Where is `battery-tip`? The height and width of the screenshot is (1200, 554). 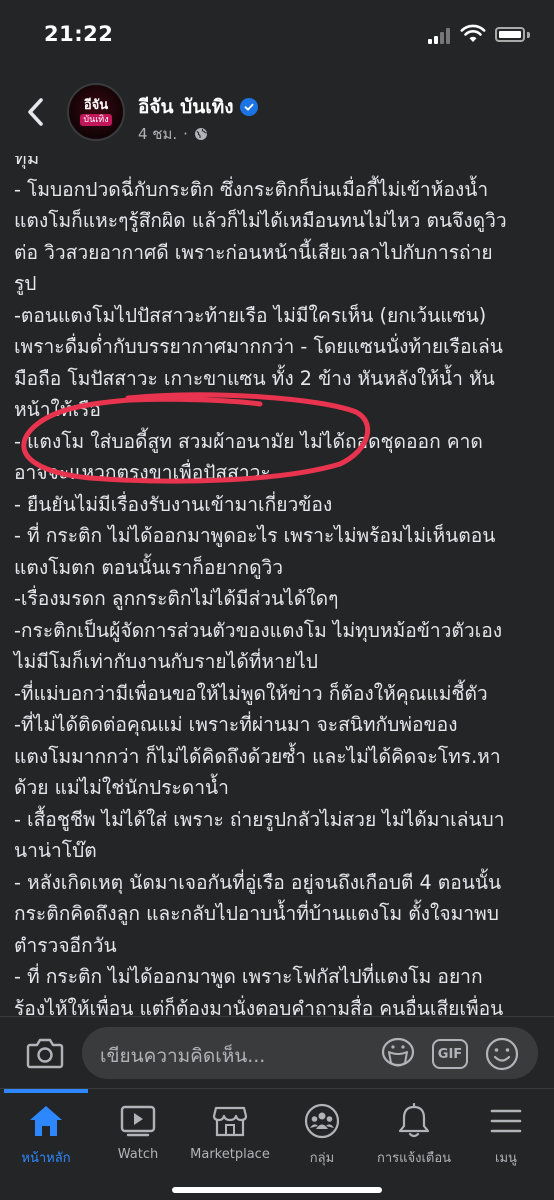 battery-tip is located at coordinates (528, 35).